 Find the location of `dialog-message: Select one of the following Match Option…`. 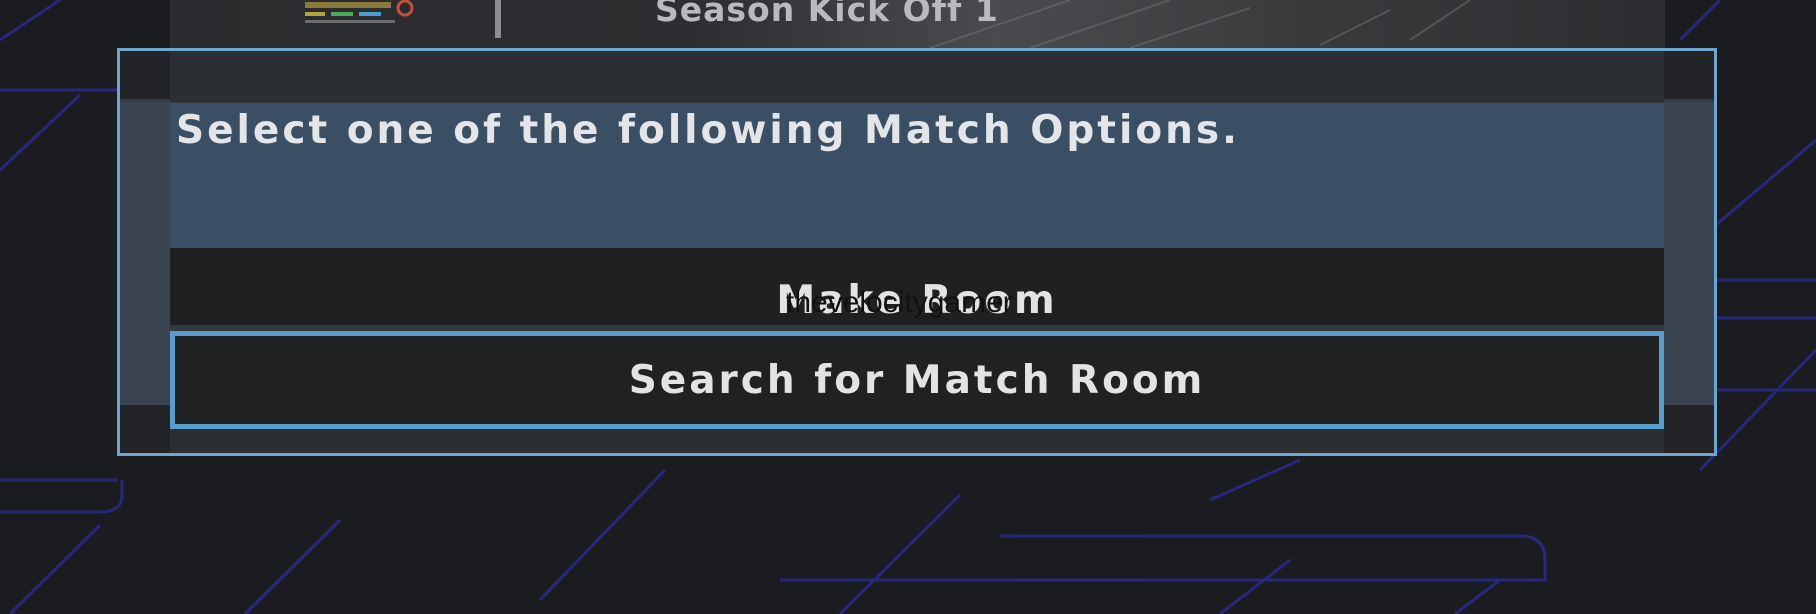

dialog-message: Select one of the following Match Option… is located at coordinates (708, 130).